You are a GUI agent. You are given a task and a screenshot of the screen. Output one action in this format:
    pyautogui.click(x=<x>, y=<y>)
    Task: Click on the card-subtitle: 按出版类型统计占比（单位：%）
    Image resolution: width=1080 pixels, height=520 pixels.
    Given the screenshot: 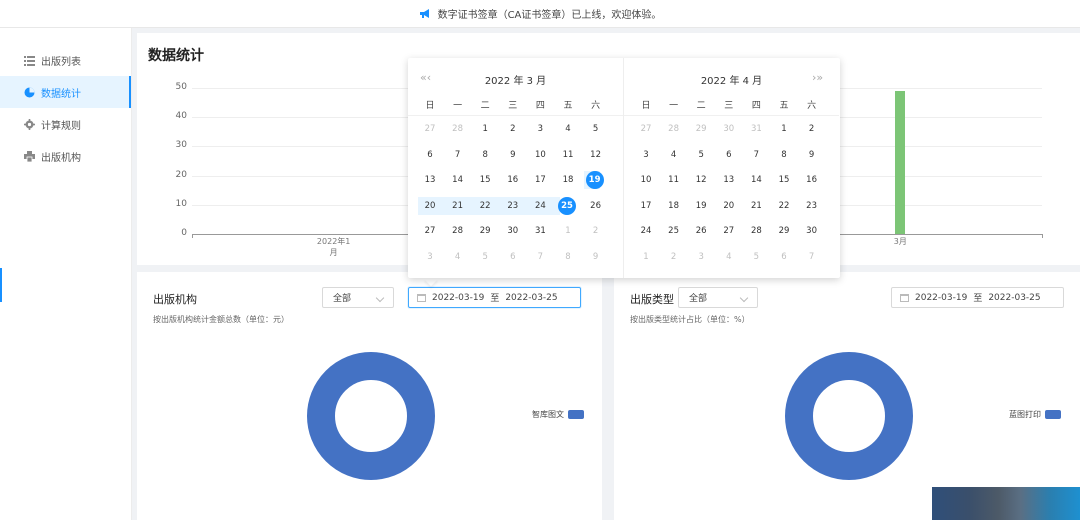 What is the action you would take?
    pyautogui.click(x=690, y=319)
    